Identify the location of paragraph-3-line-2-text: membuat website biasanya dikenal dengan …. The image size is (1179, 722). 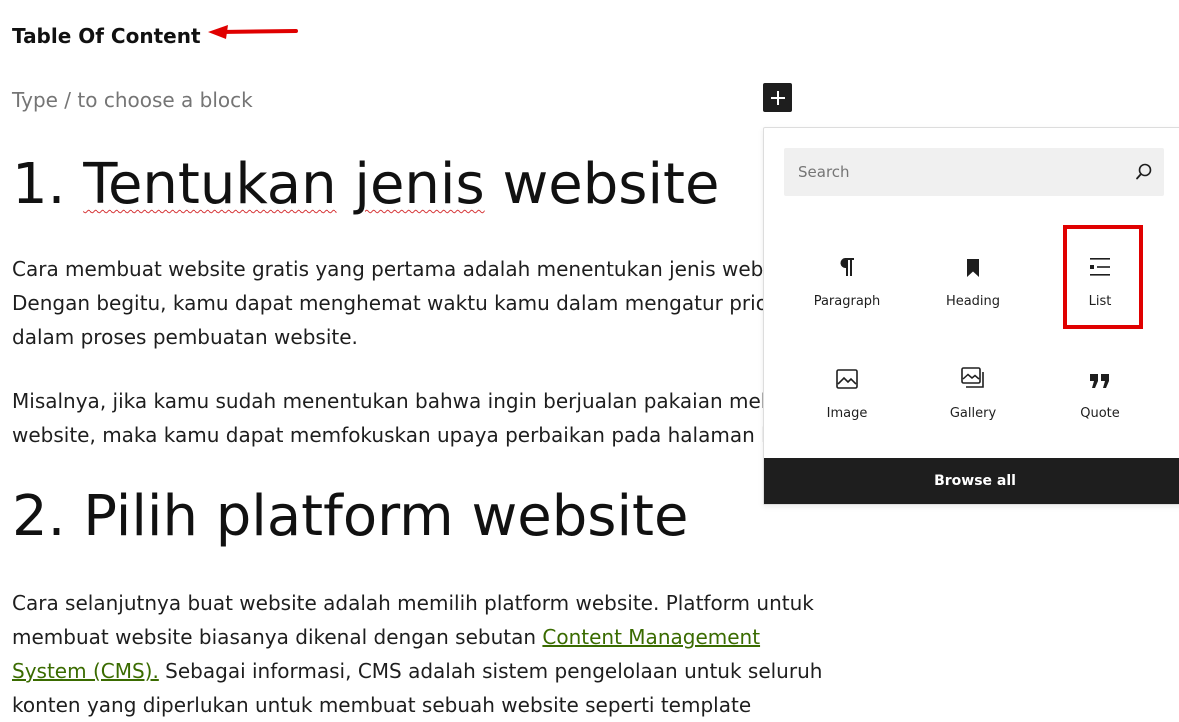
(277, 637).